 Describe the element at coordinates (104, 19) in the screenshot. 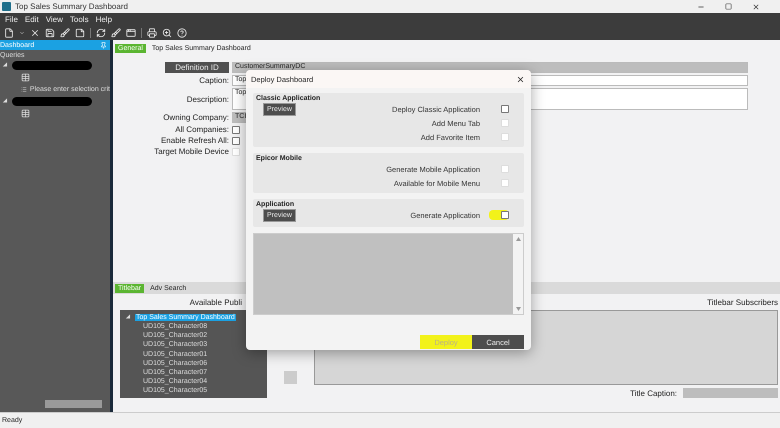

I see `menu-item: Help` at that location.